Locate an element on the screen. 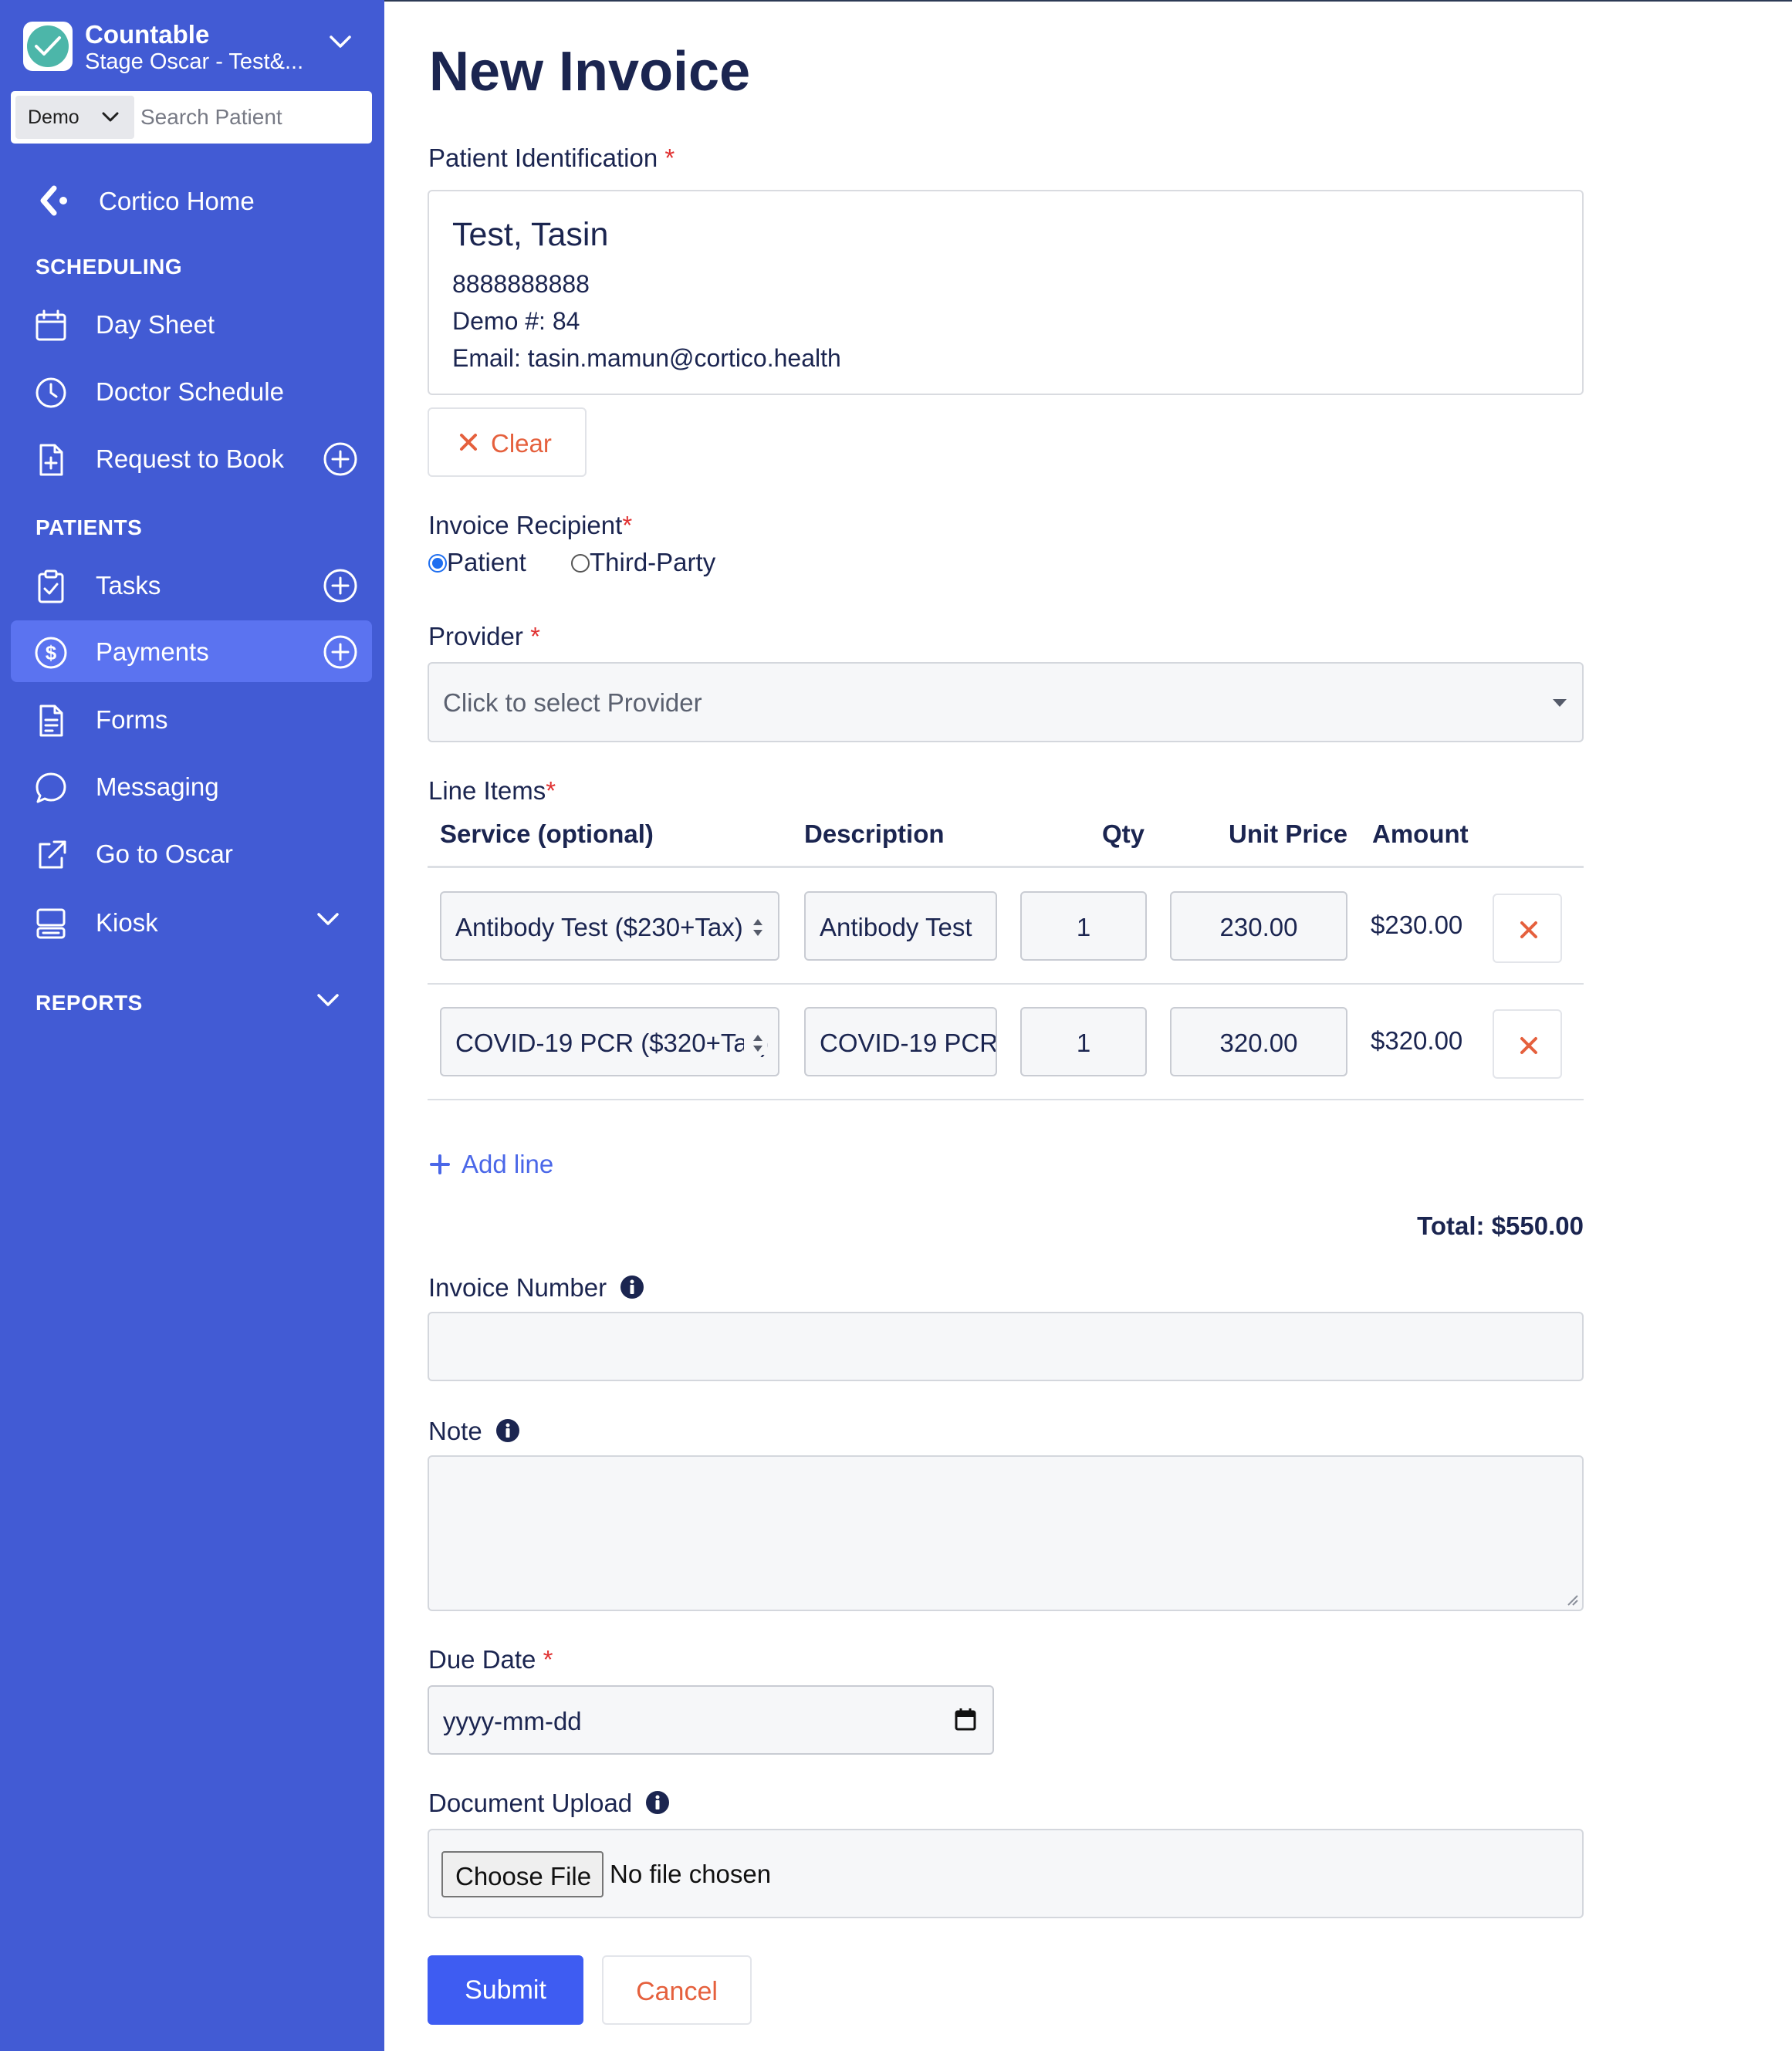 This screenshot has width=1792, height=2051. radio-label: Third-Party is located at coordinates (653, 562).